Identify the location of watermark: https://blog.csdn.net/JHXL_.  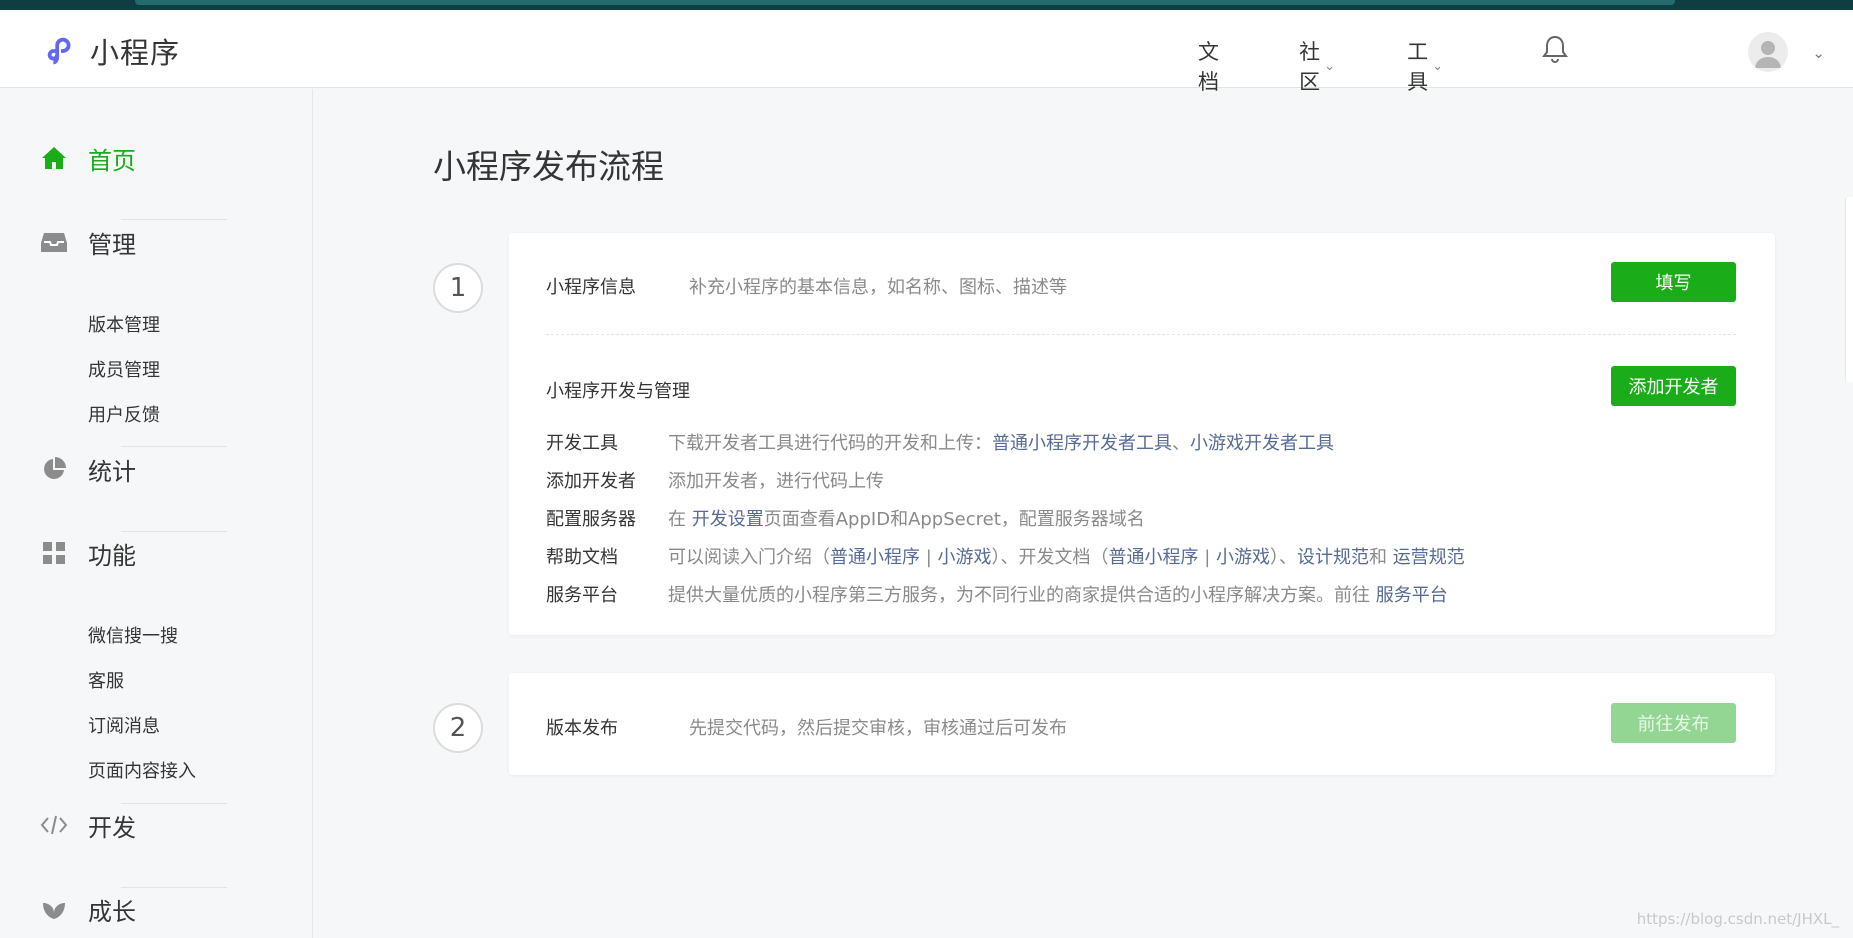
(1737, 919).